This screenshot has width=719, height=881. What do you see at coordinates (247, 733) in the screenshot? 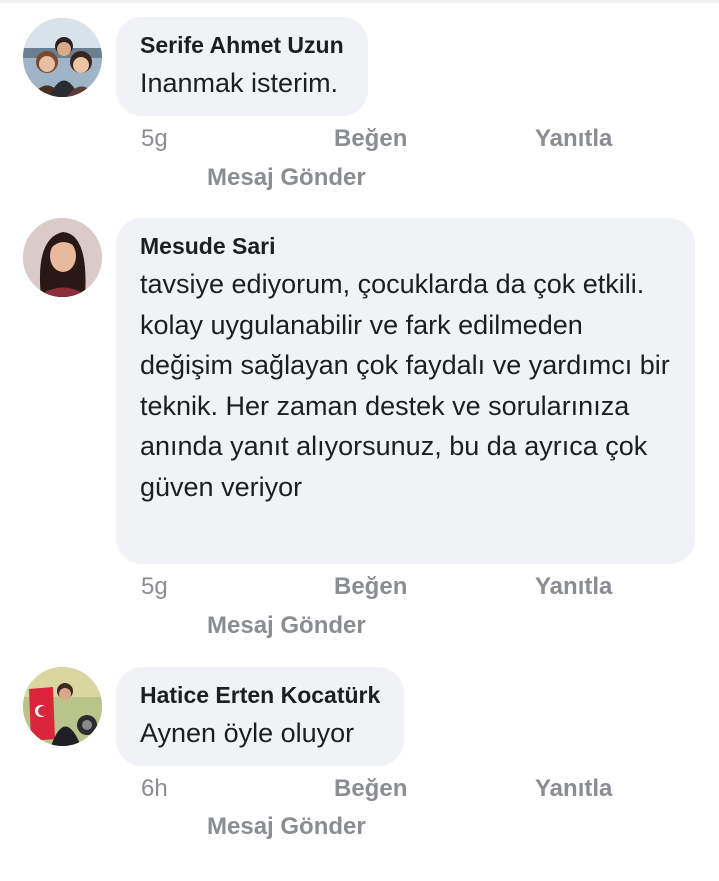
I see `comment-text: Aynen öyle oluyor` at bounding box center [247, 733].